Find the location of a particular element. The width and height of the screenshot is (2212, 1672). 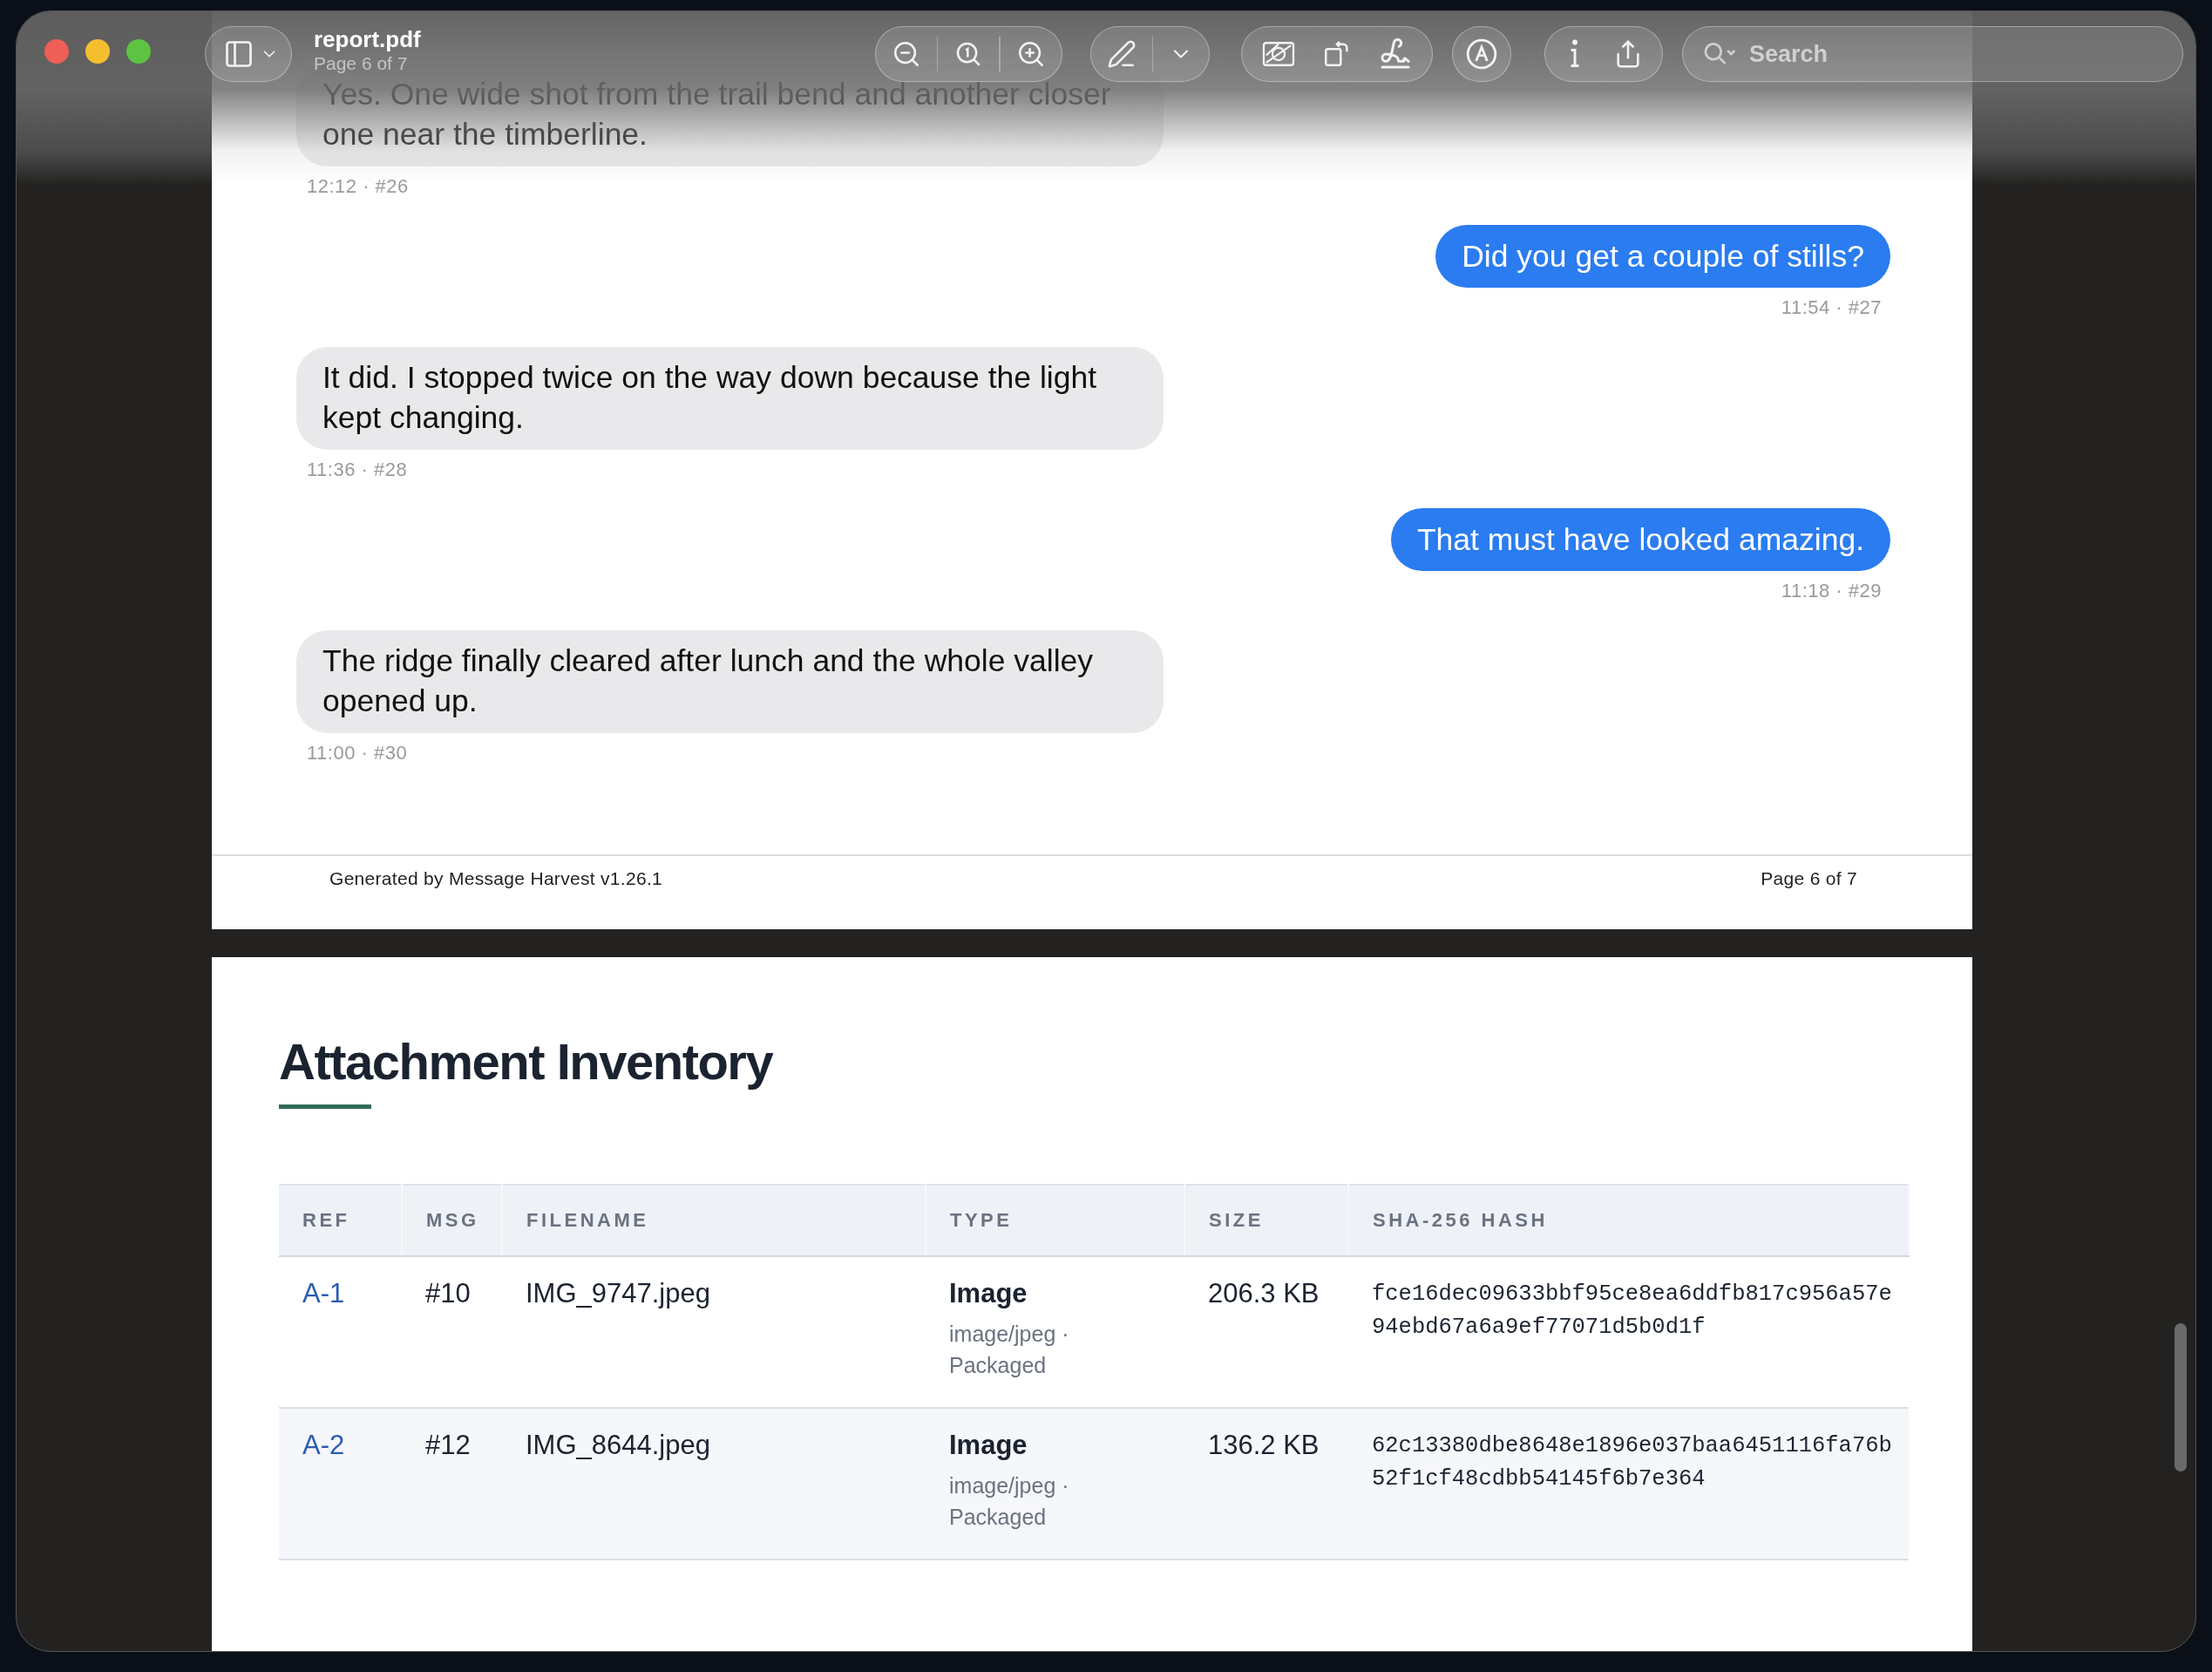

column-header: REF is located at coordinates (340, 1220).